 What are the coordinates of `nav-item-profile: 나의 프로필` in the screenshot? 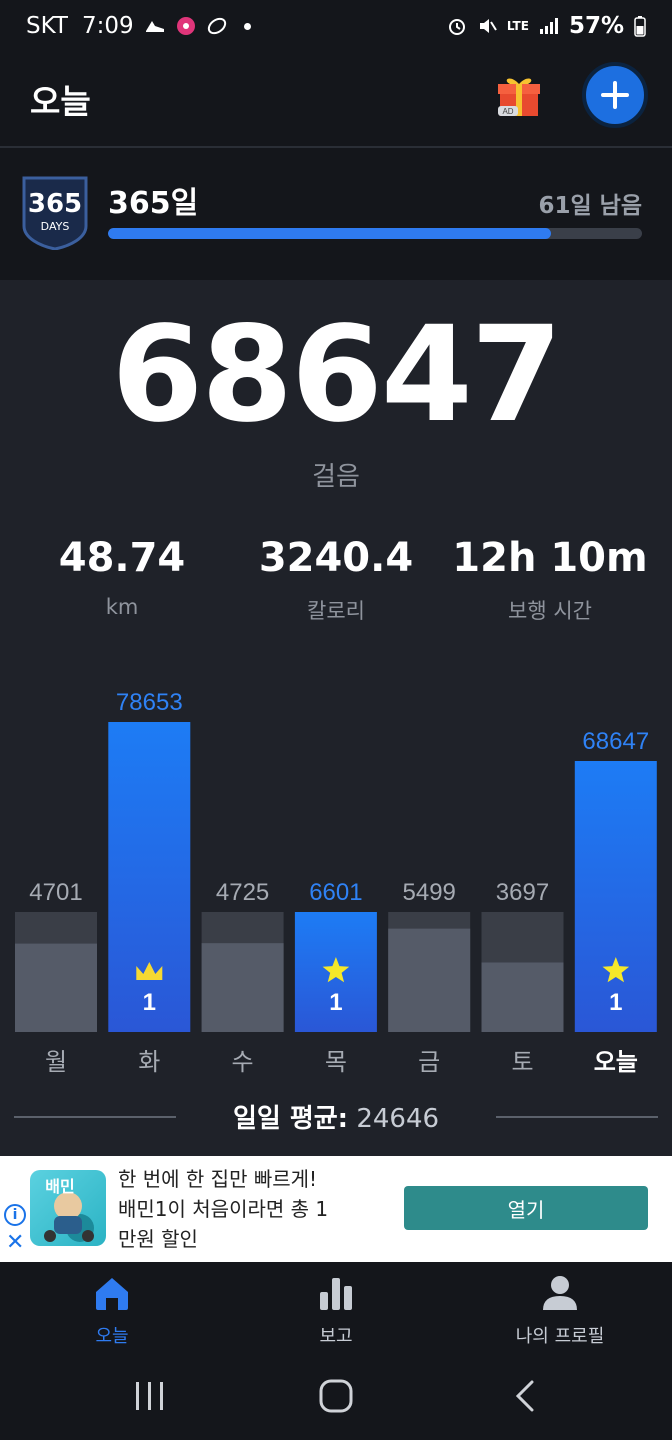 It's located at (560, 1311).